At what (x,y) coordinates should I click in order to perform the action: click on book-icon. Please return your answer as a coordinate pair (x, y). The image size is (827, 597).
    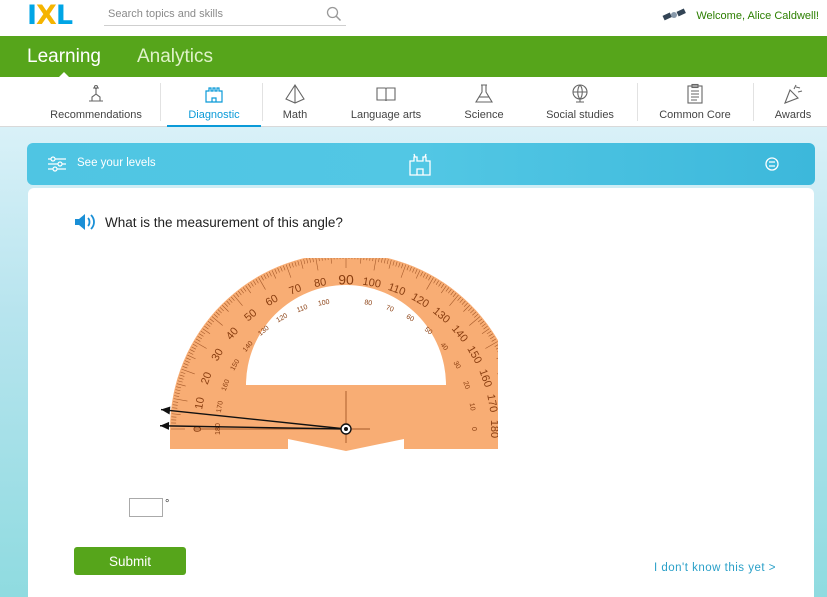
    Looking at the image, I should click on (386, 94).